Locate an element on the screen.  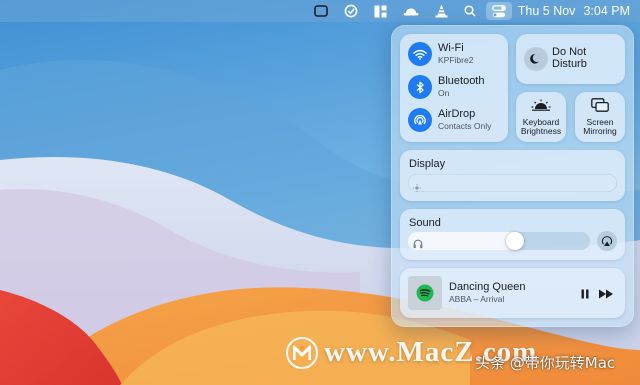
layout-grid-icon is located at coordinates (380, 11).